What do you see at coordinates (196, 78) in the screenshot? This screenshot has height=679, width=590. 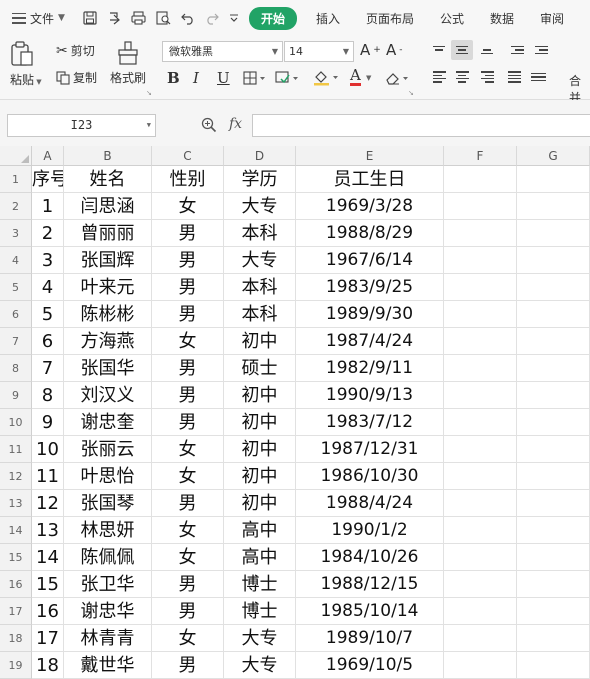 I see `italic-icon: I` at bounding box center [196, 78].